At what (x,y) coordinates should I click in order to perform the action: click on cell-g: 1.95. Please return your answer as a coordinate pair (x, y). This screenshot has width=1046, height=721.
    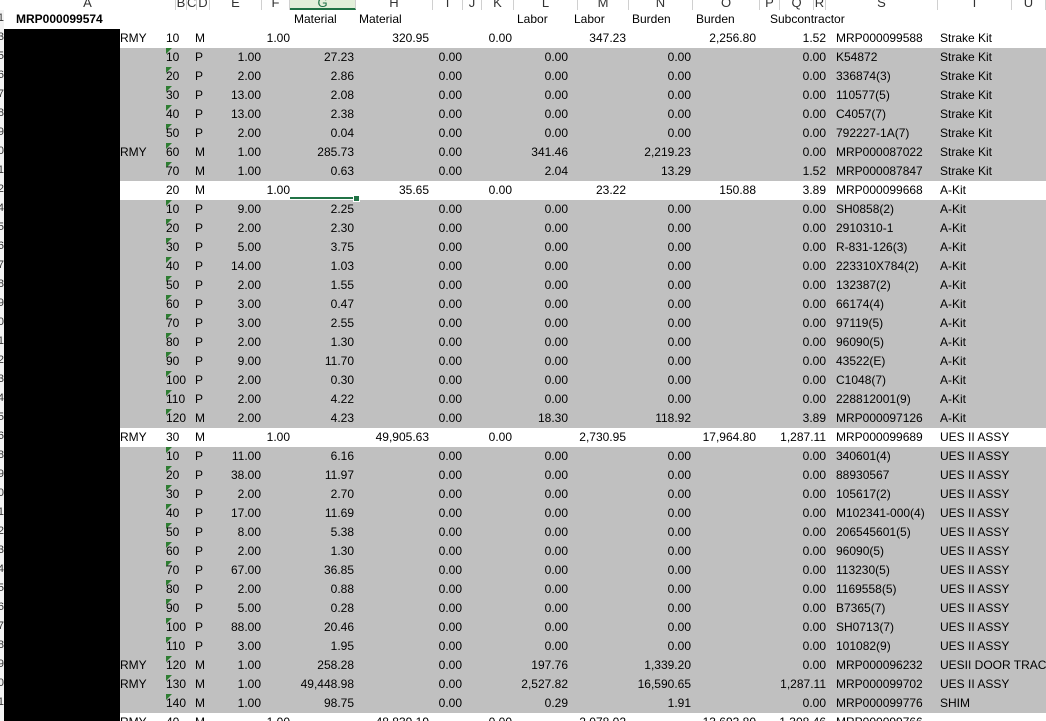
    Looking at the image, I should click on (324, 646).